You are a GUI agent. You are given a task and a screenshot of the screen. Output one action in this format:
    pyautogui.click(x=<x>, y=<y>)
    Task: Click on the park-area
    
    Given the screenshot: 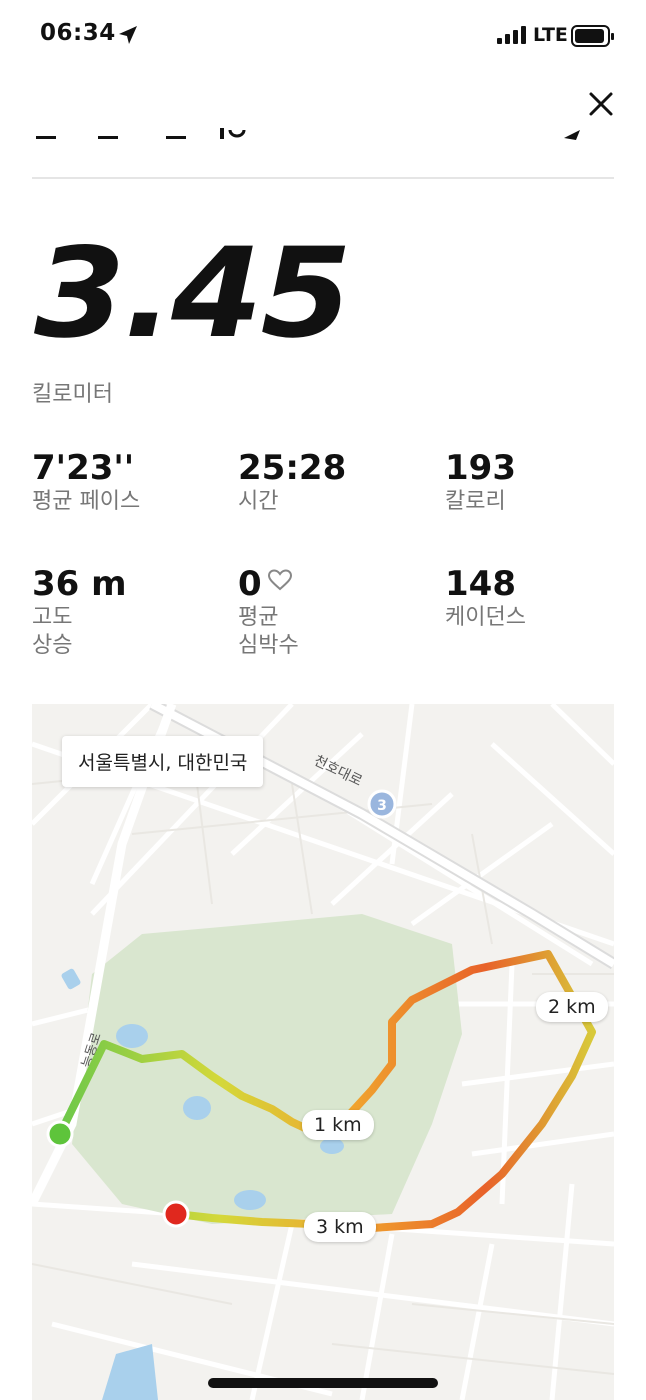 What is the action you would take?
    pyautogui.click(x=267, y=1069)
    